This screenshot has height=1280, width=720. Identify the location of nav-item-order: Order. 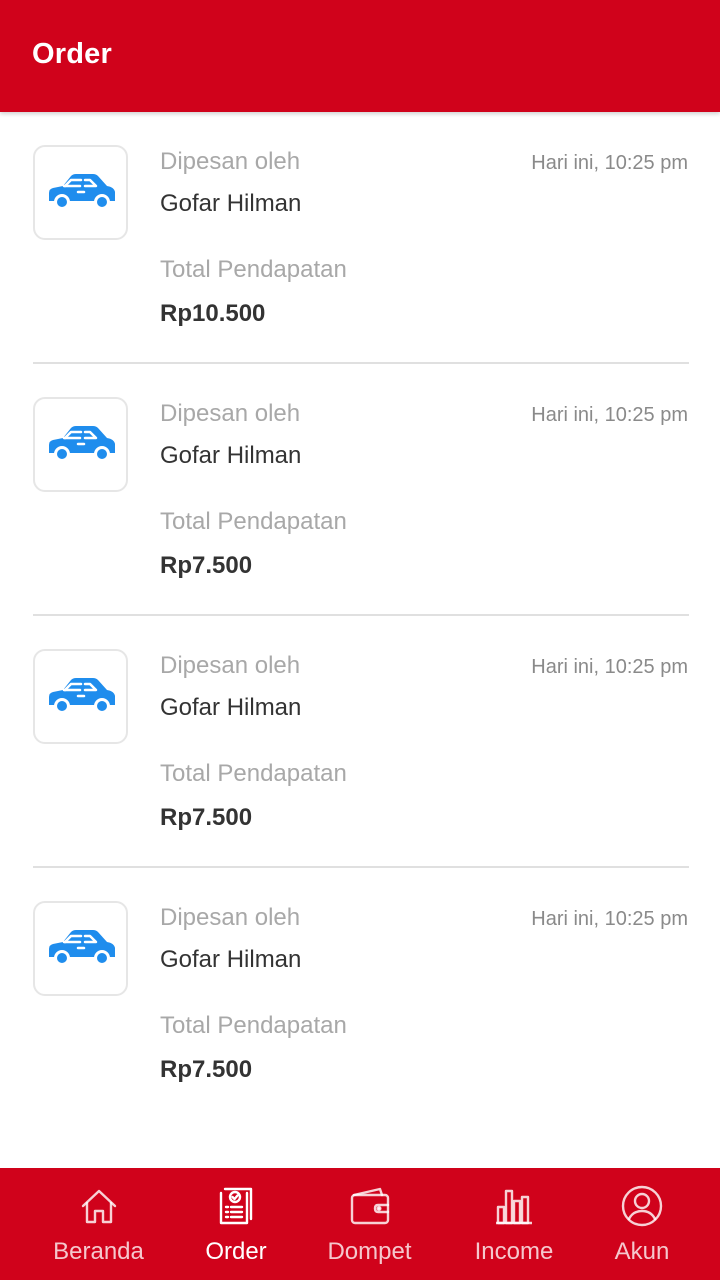
(236, 1224).